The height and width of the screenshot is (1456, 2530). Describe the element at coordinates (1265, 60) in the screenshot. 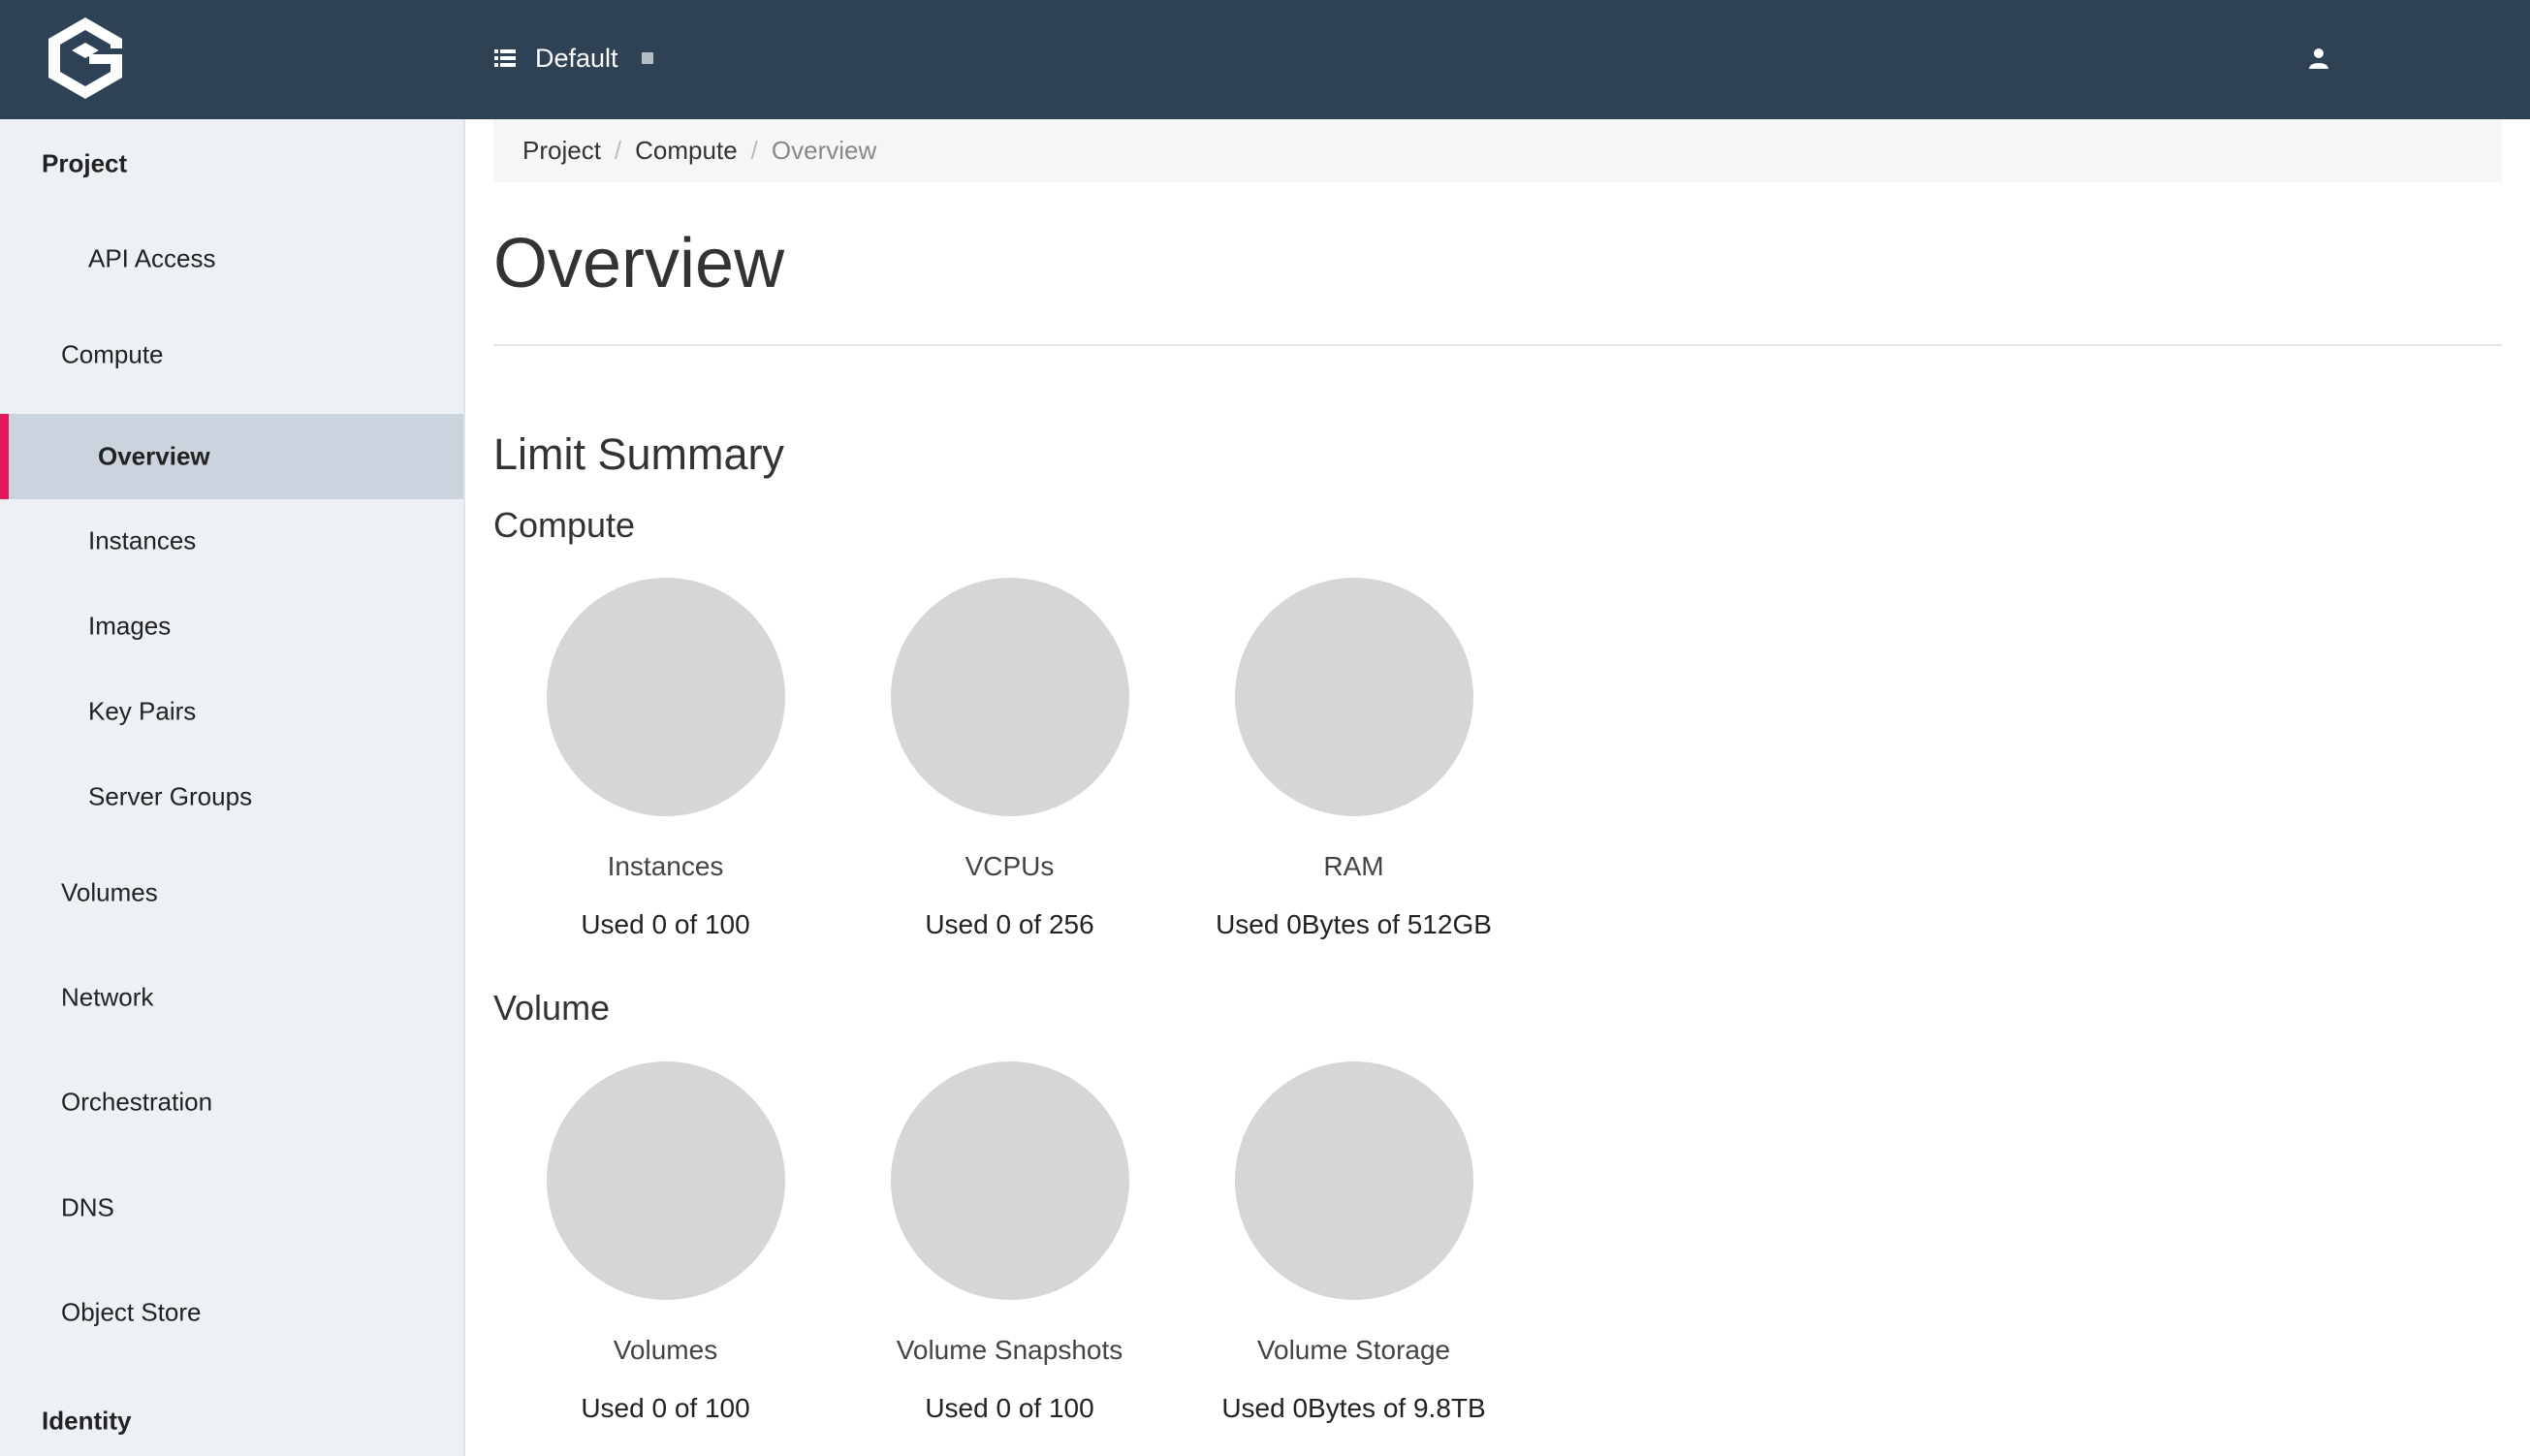

I see `top-navbar: Default` at that location.